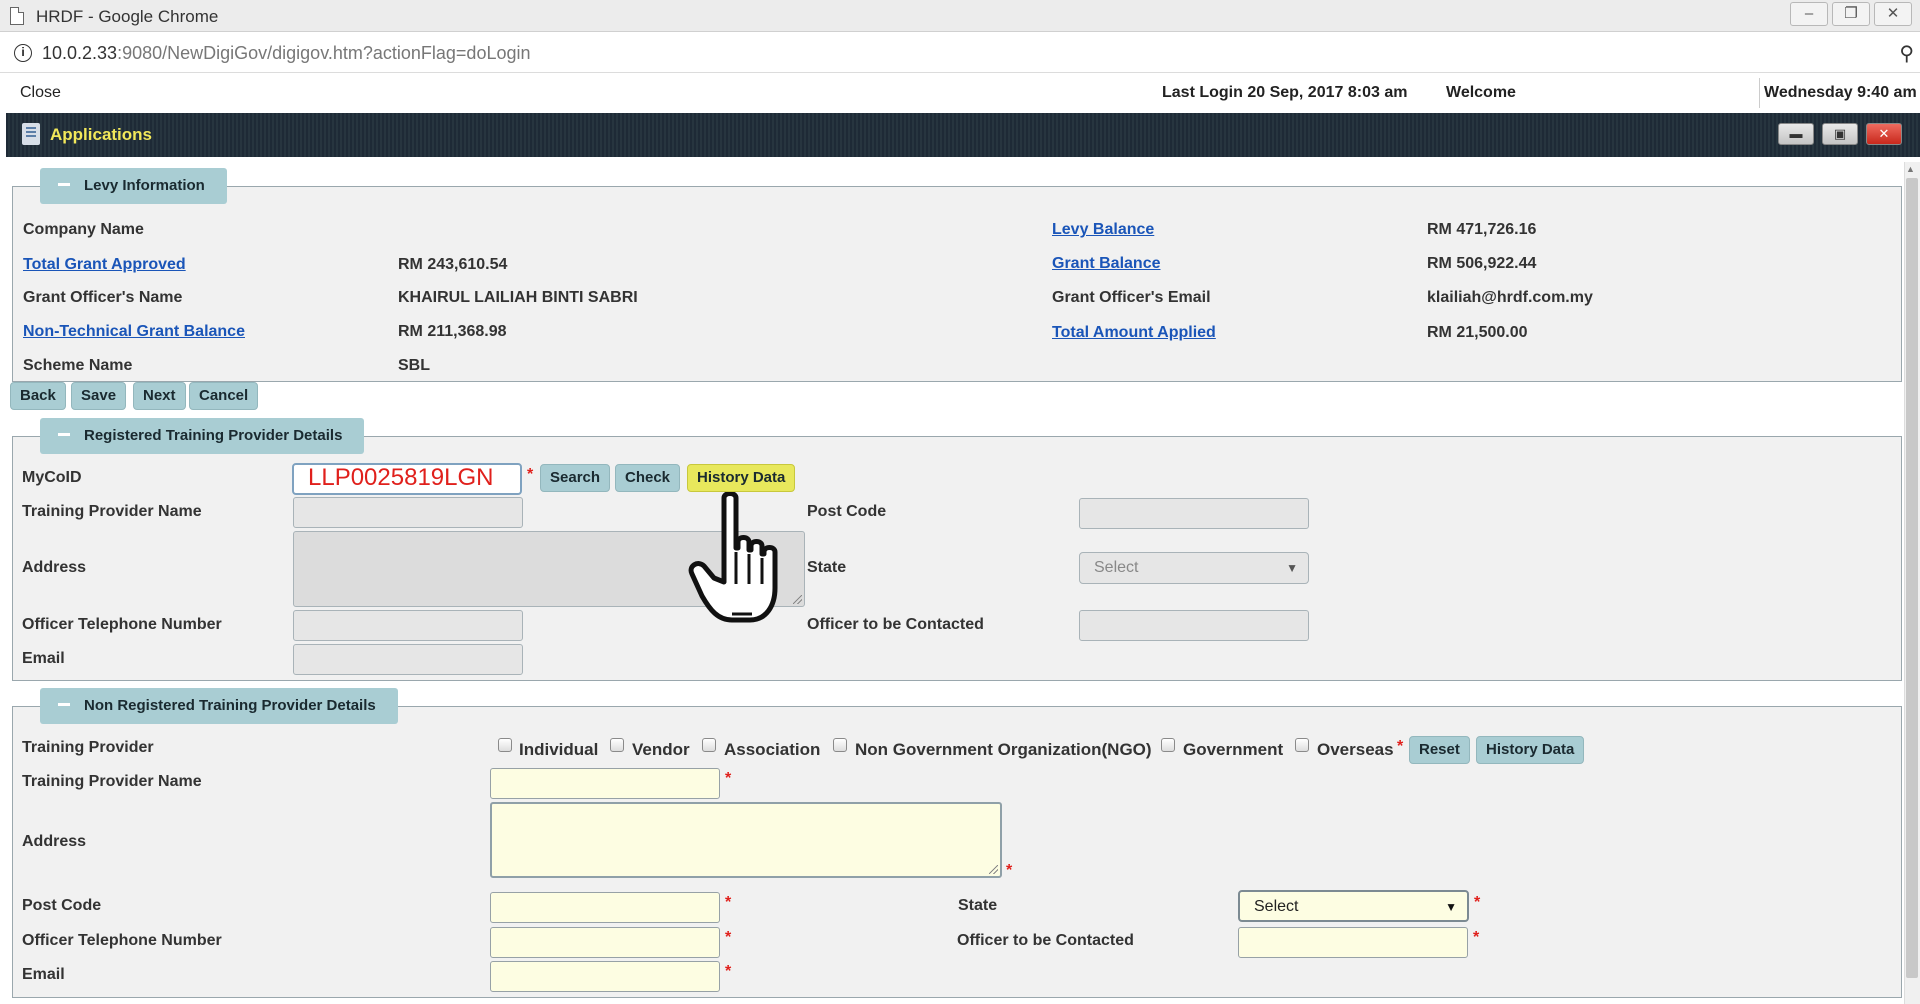 This screenshot has height=1004, width=1920. I want to click on nr-provider-name-label: Training Provider Name, so click(112, 781).